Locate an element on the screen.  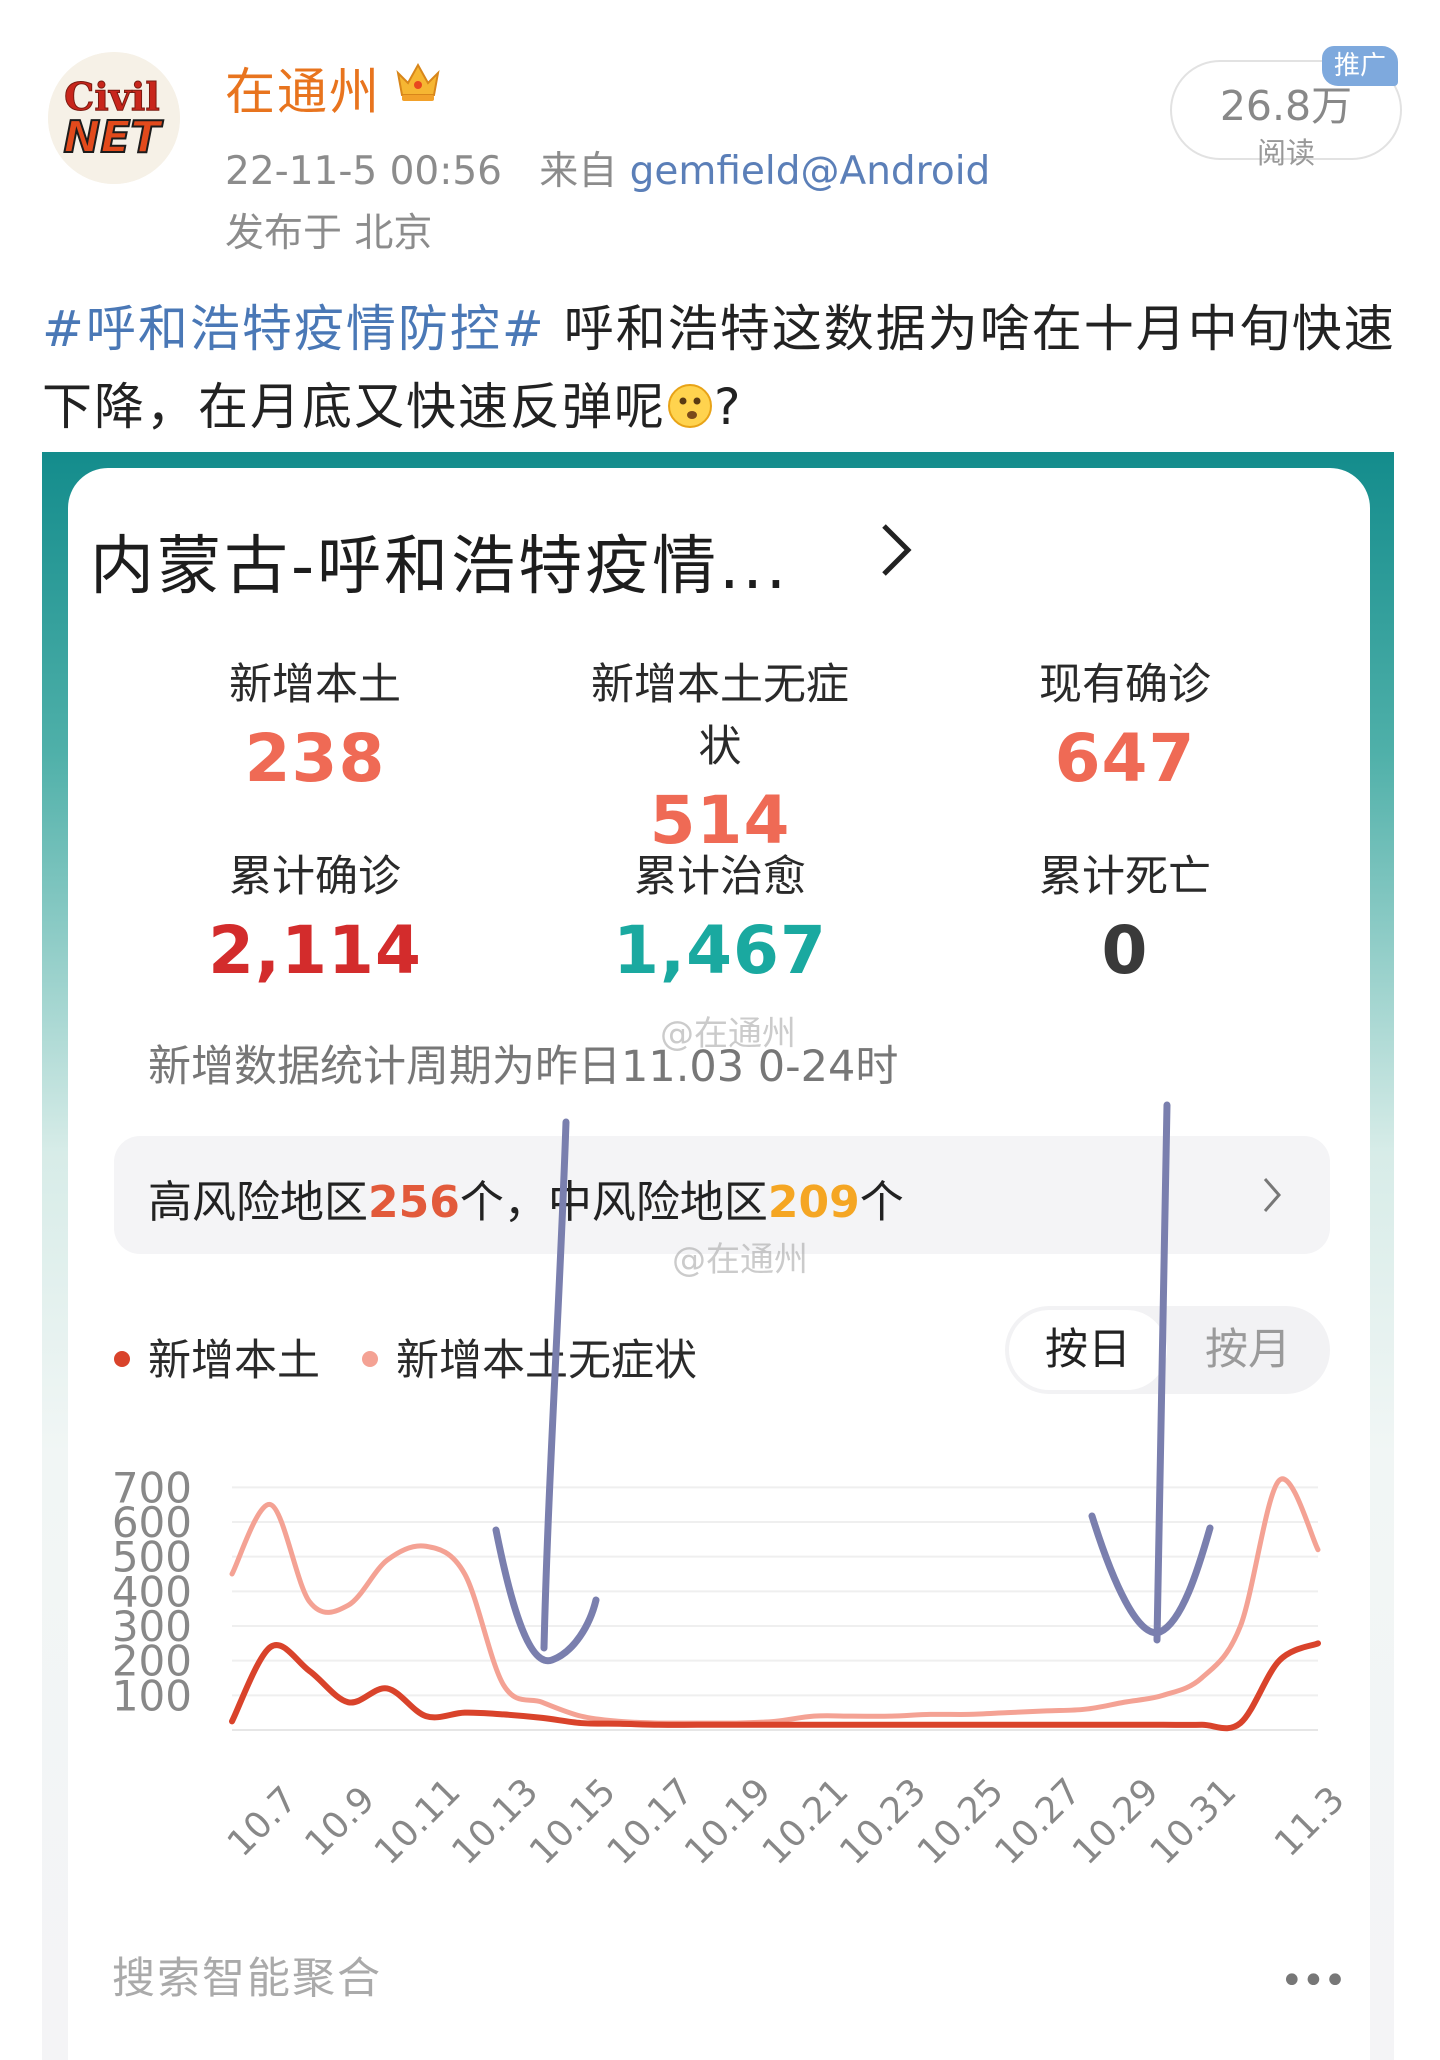
hashtag-link: #呼和浩特疫情防控# is located at coordinates (294, 329).